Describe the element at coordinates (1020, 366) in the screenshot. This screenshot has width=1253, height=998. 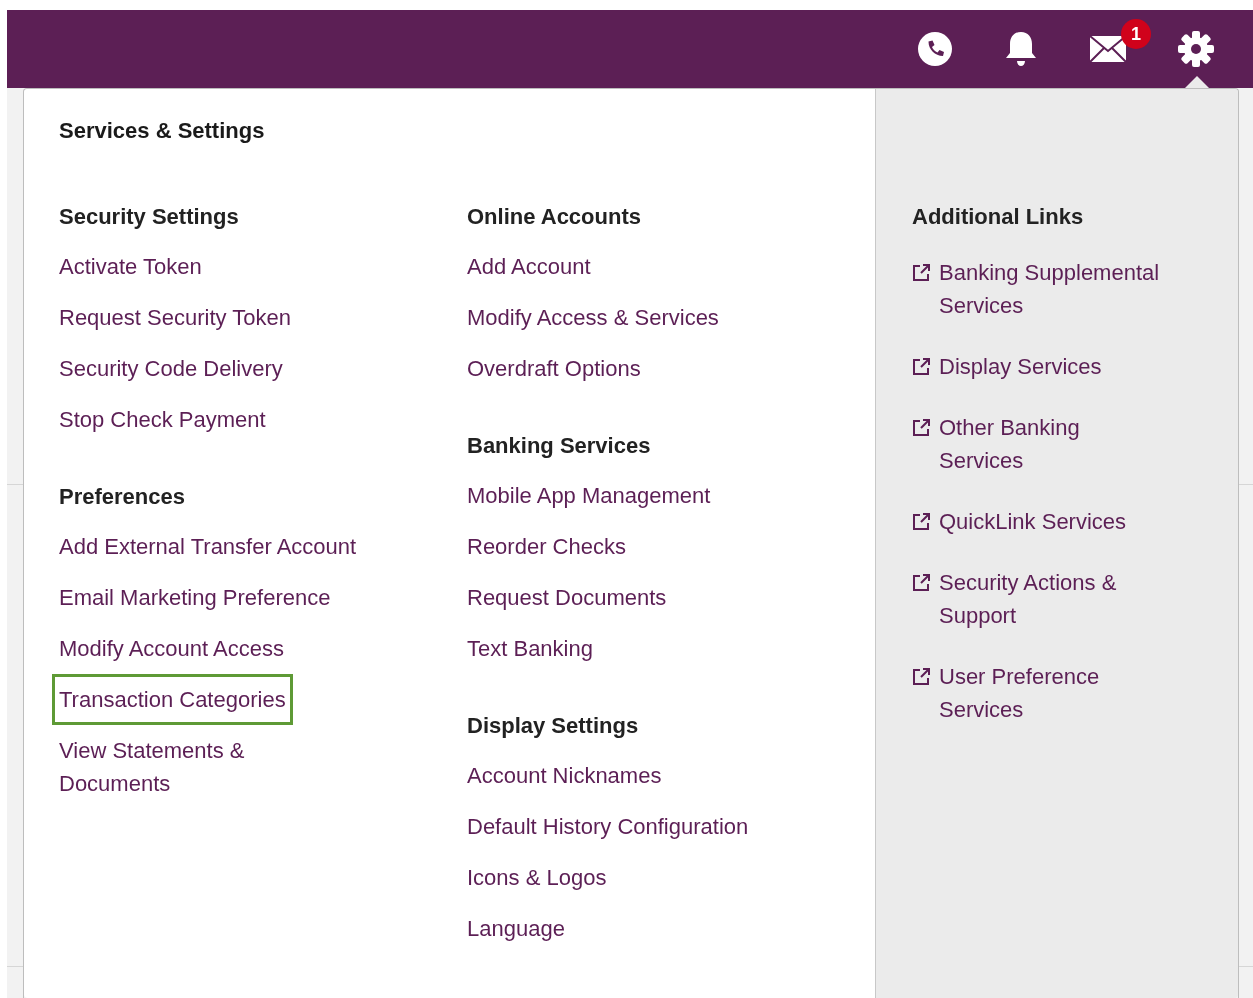
I see `external-link: Display Services` at that location.